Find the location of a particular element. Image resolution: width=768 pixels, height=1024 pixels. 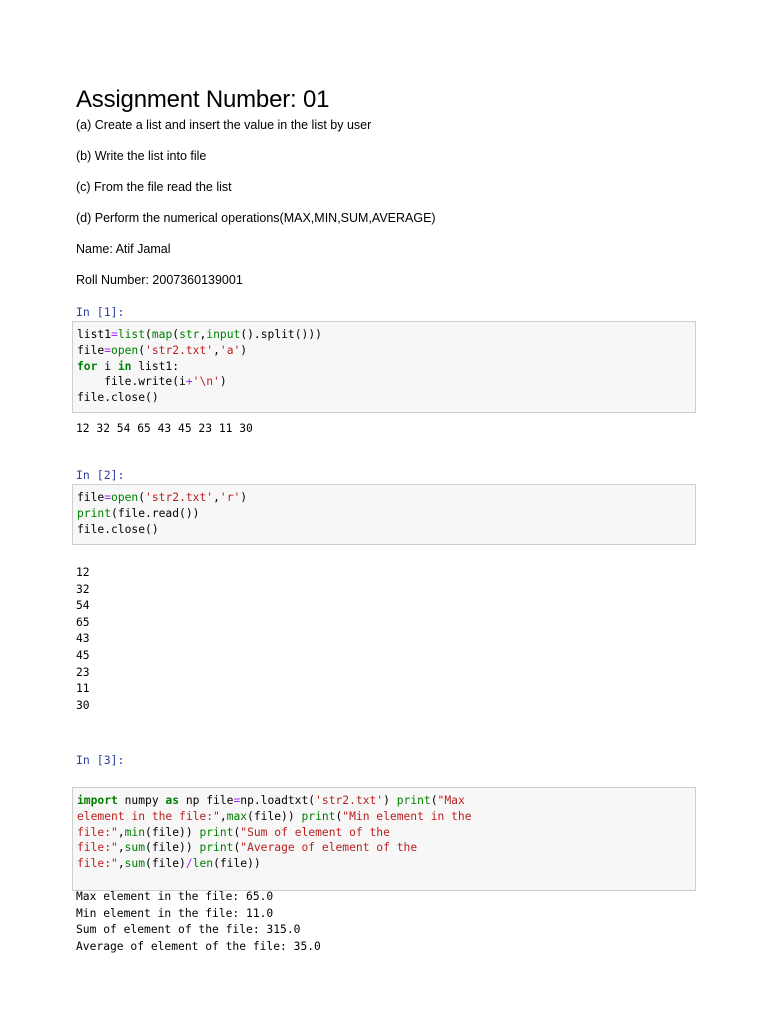

output-line: 43 is located at coordinates (83, 639).